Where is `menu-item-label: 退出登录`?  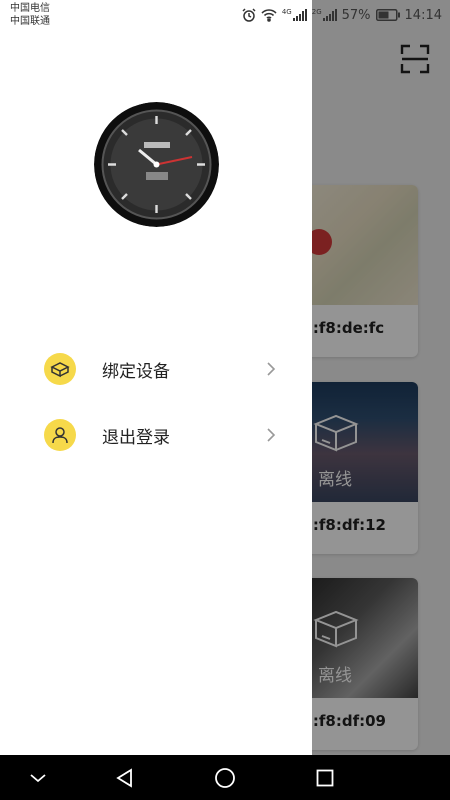
menu-item-label: 退出登录 is located at coordinates (136, 437).